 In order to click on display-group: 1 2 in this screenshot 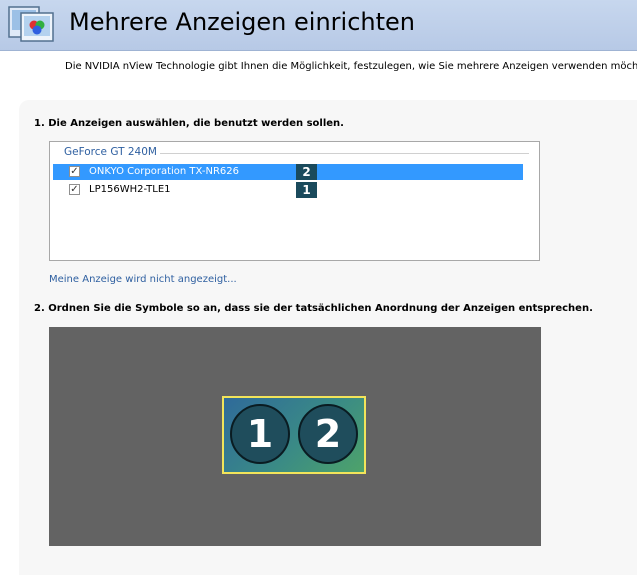, I will do `click(294, 435)`.